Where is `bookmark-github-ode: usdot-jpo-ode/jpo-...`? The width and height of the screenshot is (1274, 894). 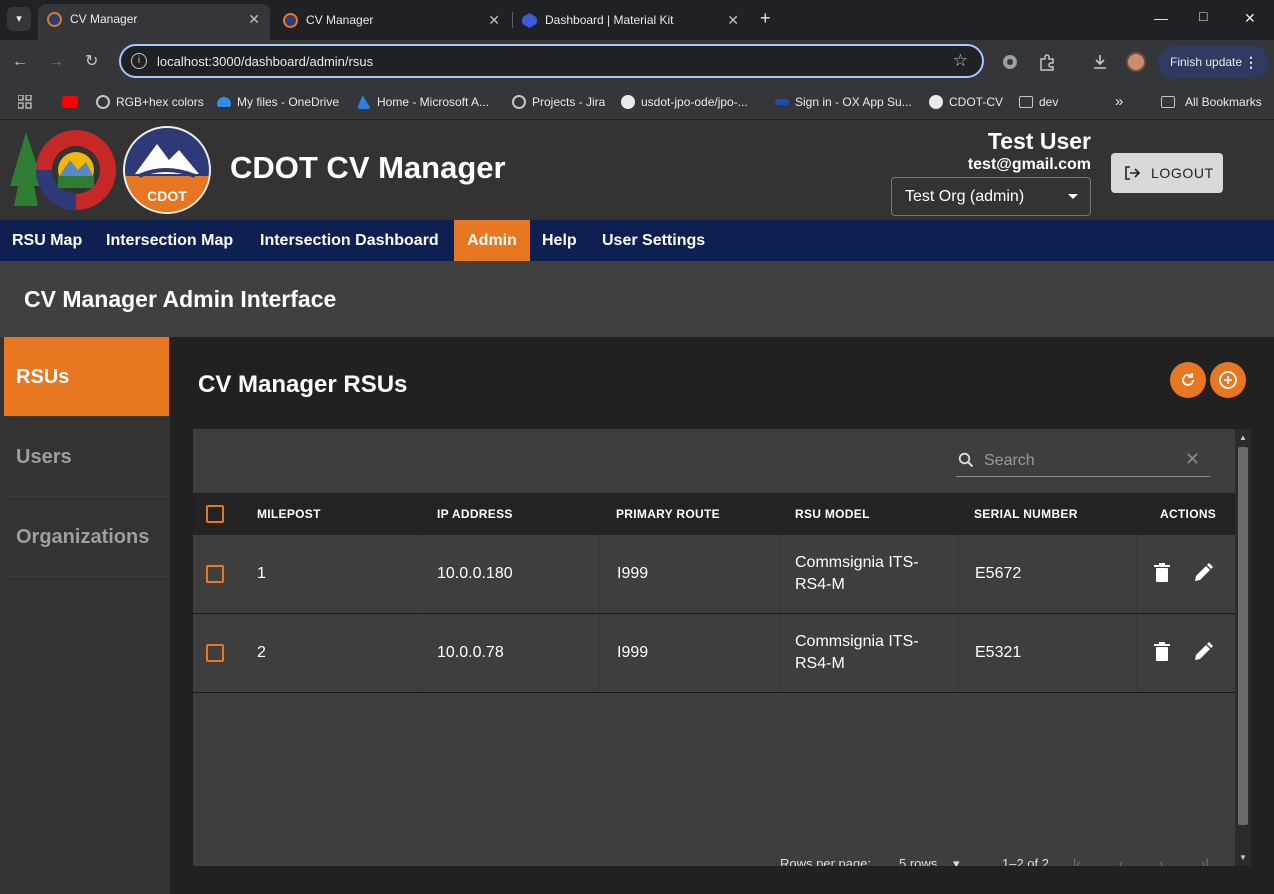 bookmark-github-ode: usdot-jpo-ode/jpo-... is located at coordinates (684, 102).